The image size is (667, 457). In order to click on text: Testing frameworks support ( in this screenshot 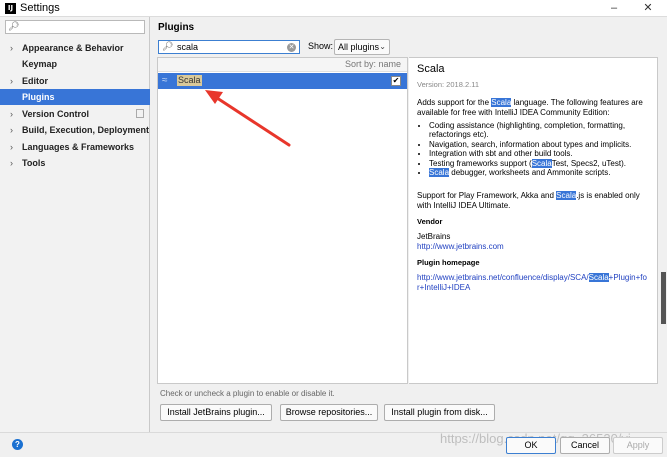, I will do `click(480, 163)`.